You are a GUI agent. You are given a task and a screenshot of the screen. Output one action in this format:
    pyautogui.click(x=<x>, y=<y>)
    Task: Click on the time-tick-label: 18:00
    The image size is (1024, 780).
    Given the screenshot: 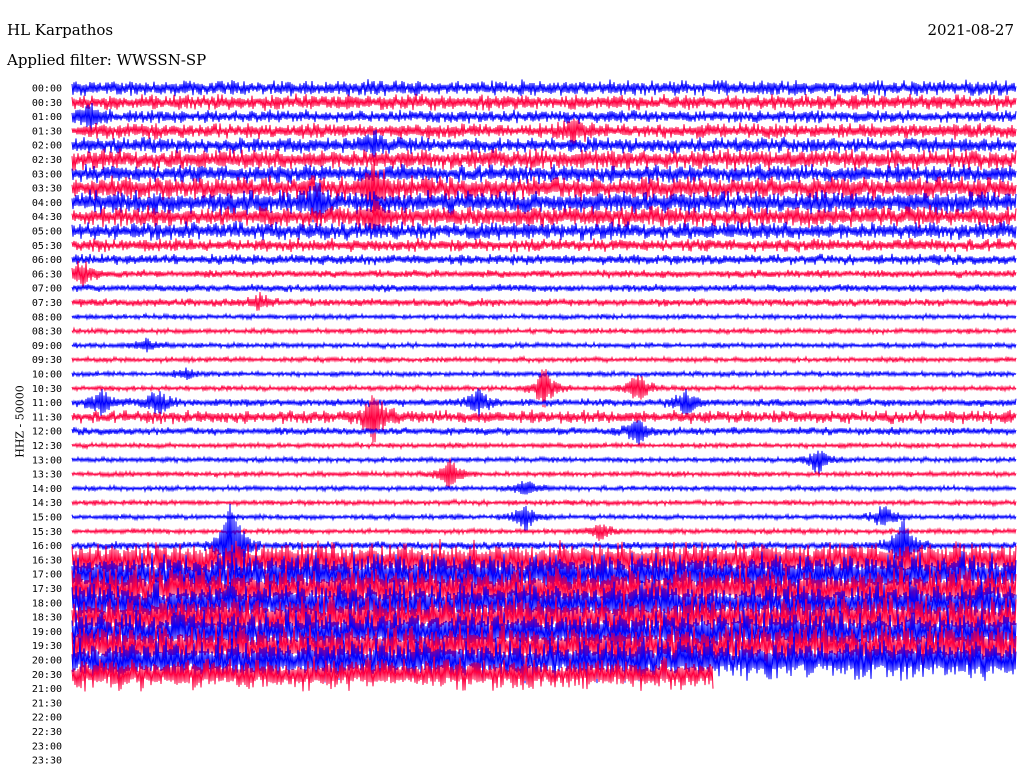 What is the action you would take?
    pyautogui.click(x=47, y=603)
    